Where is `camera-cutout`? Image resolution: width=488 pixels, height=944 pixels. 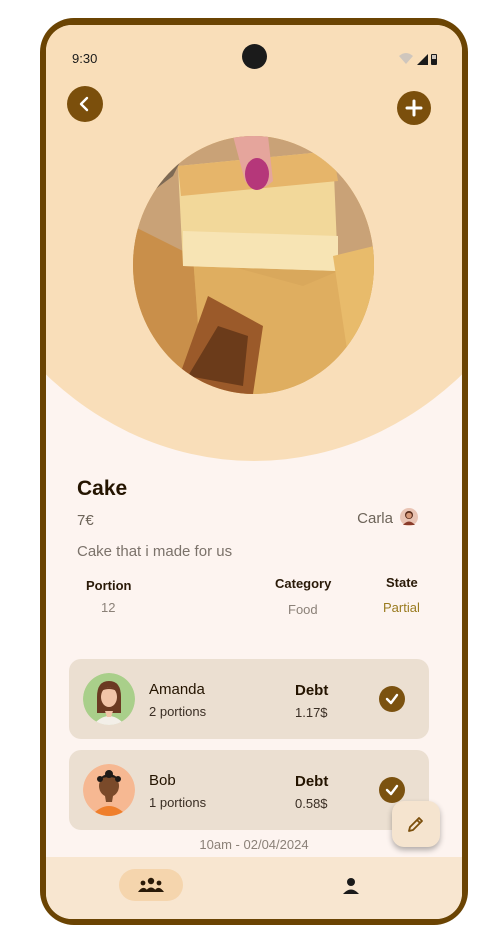
camera-cutout is located at coordinates (254, 56).